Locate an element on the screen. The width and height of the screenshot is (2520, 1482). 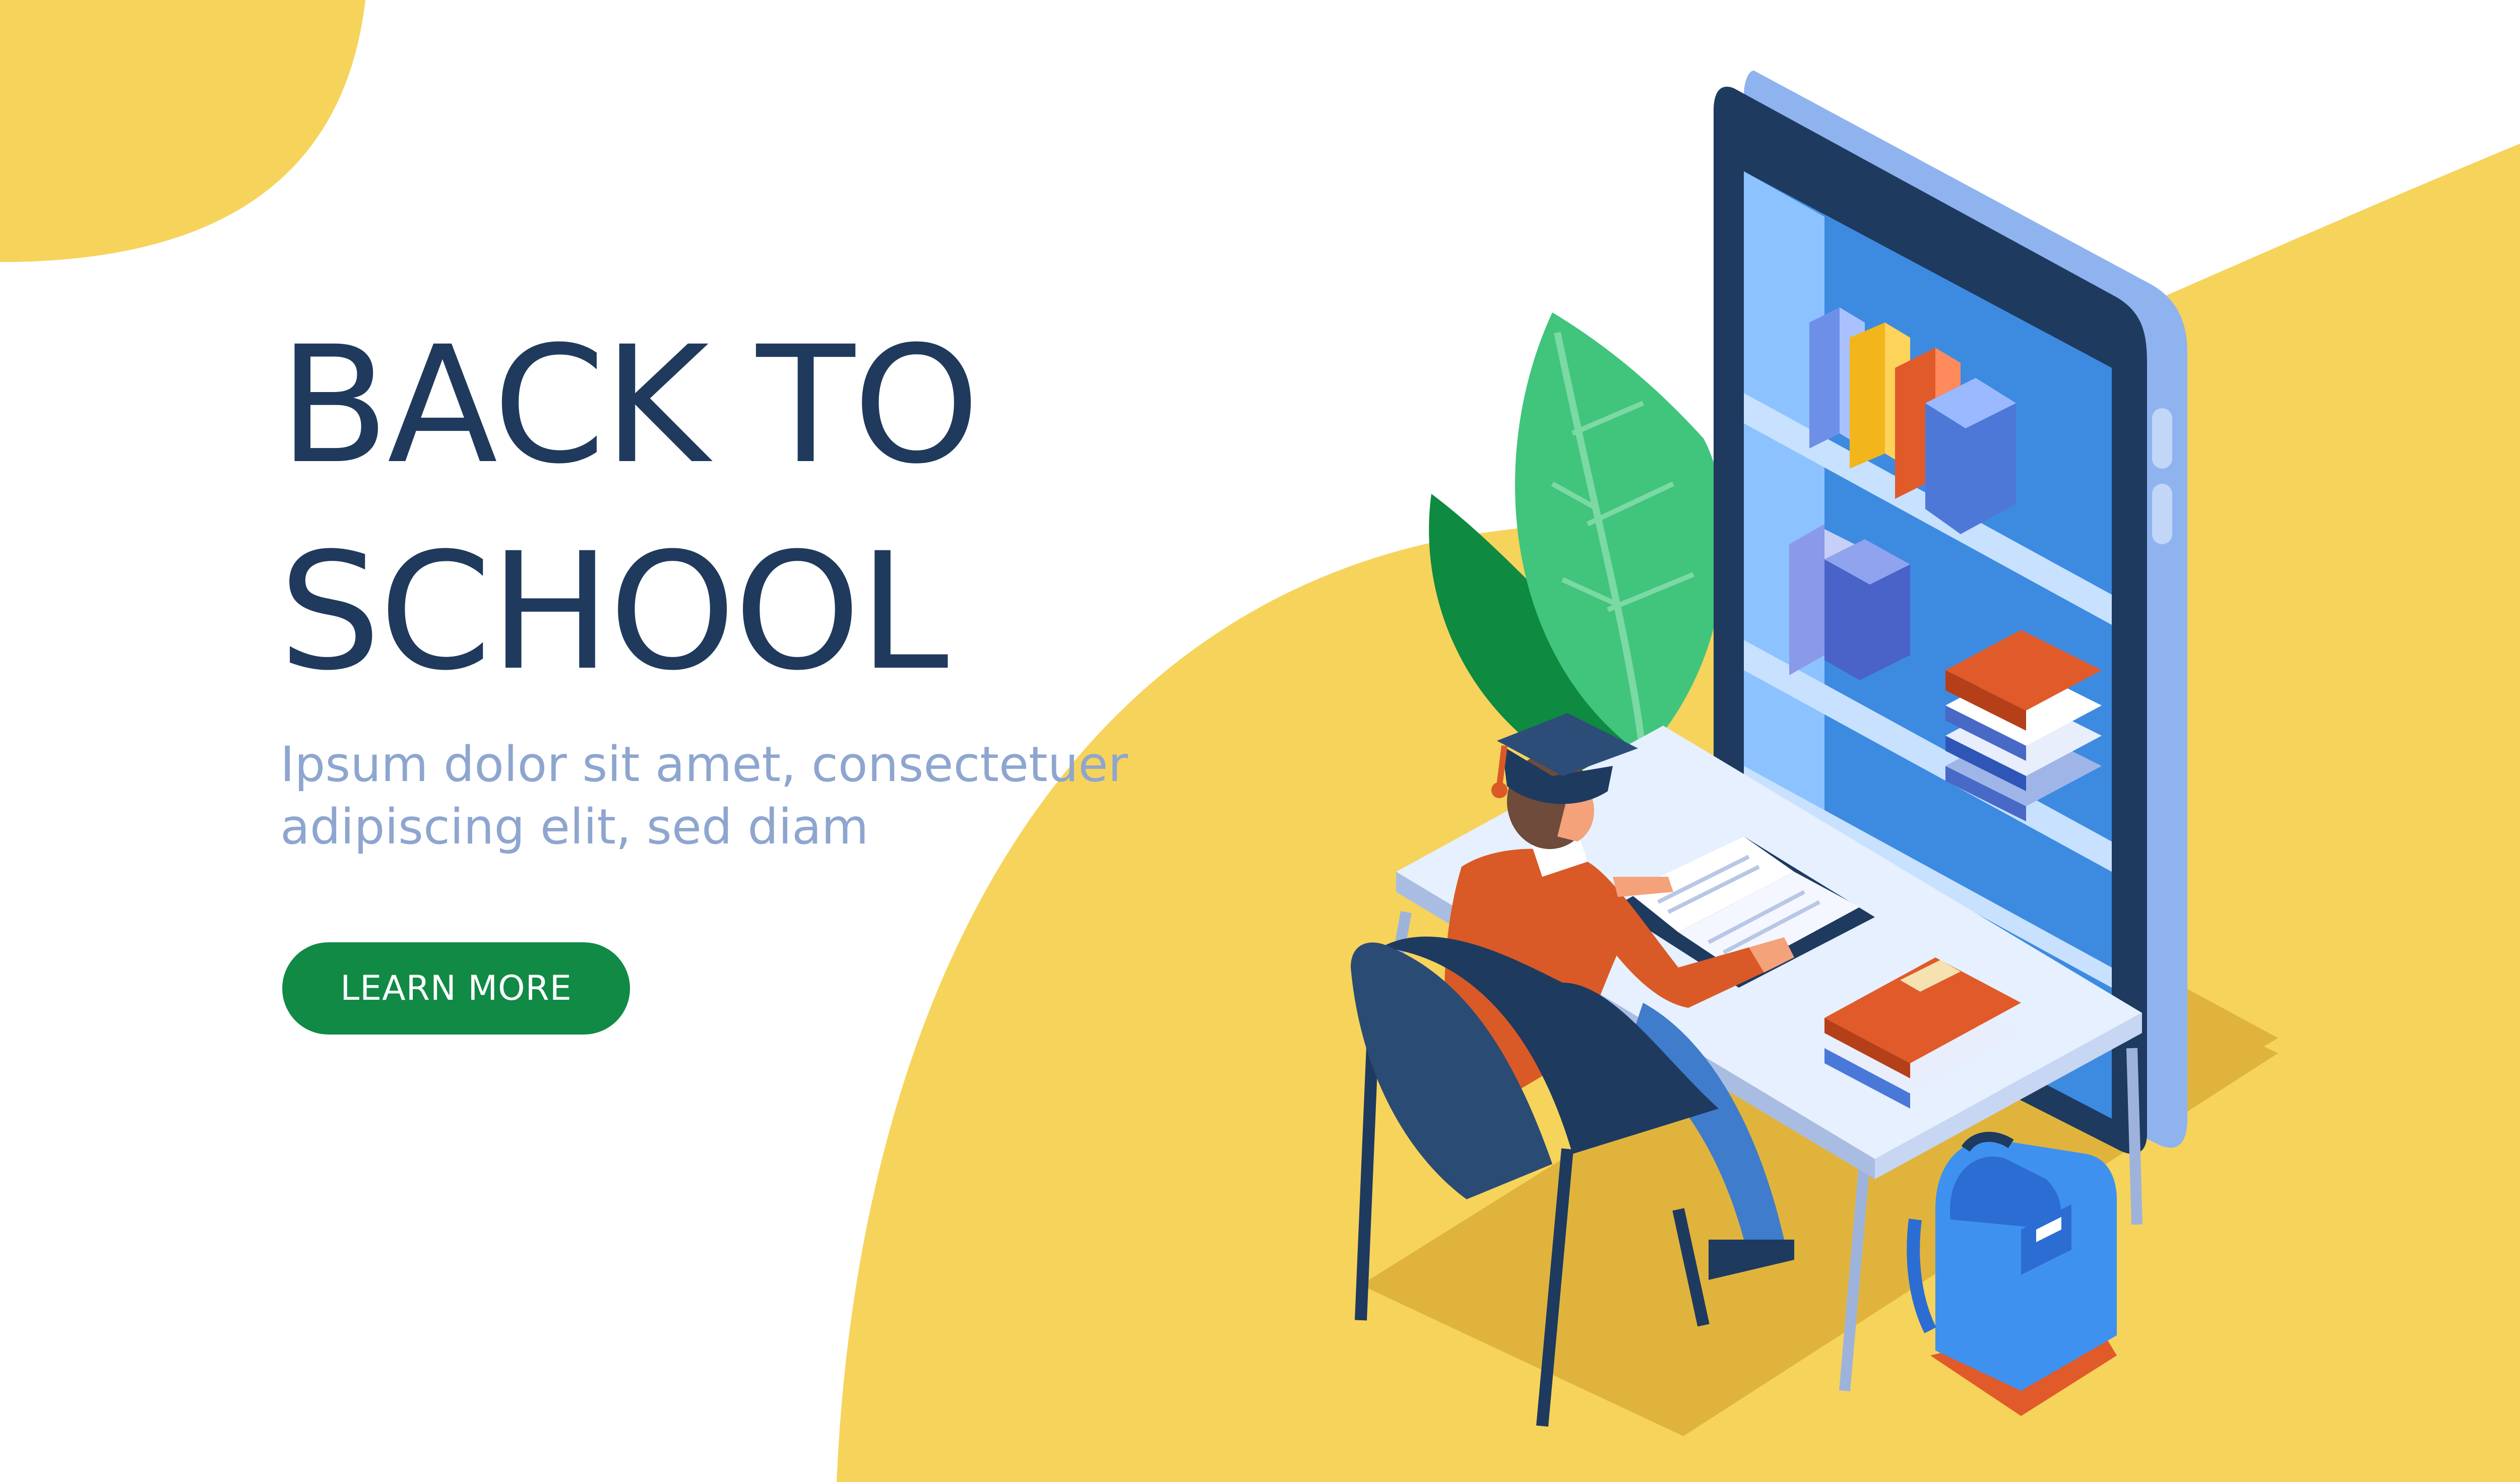
hero-subtitle-line-1: Ipsum dolor sit amet, consectetuer is located at coordinates (704, 764).